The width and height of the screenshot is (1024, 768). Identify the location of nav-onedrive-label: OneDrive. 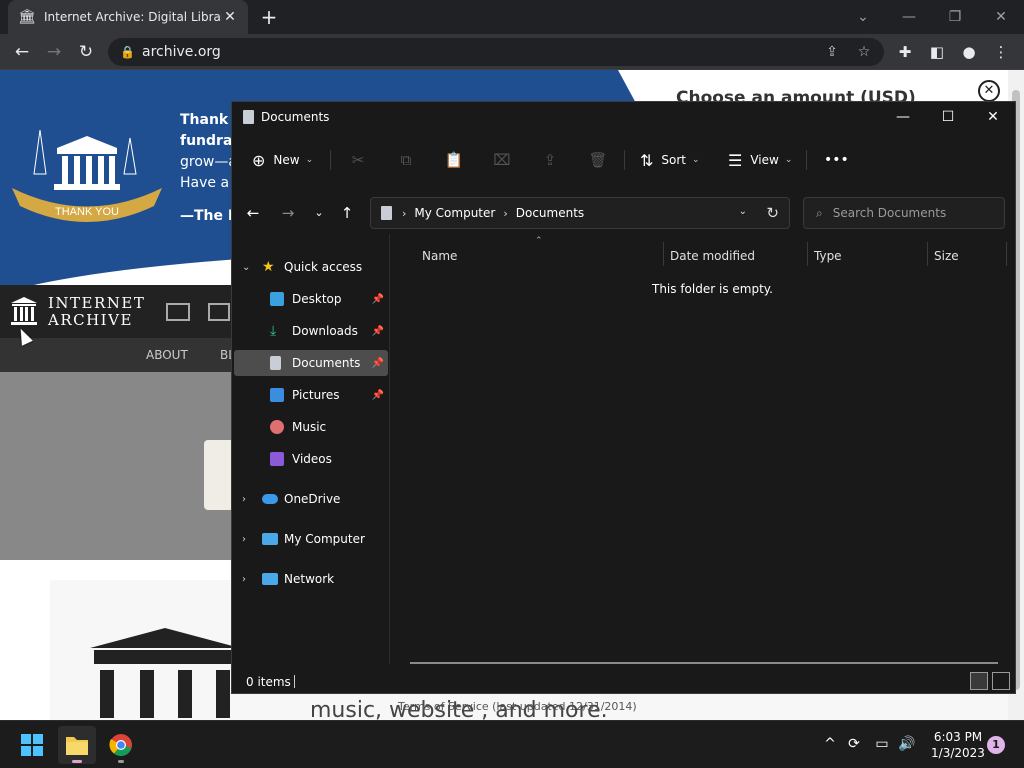
(312, 499).